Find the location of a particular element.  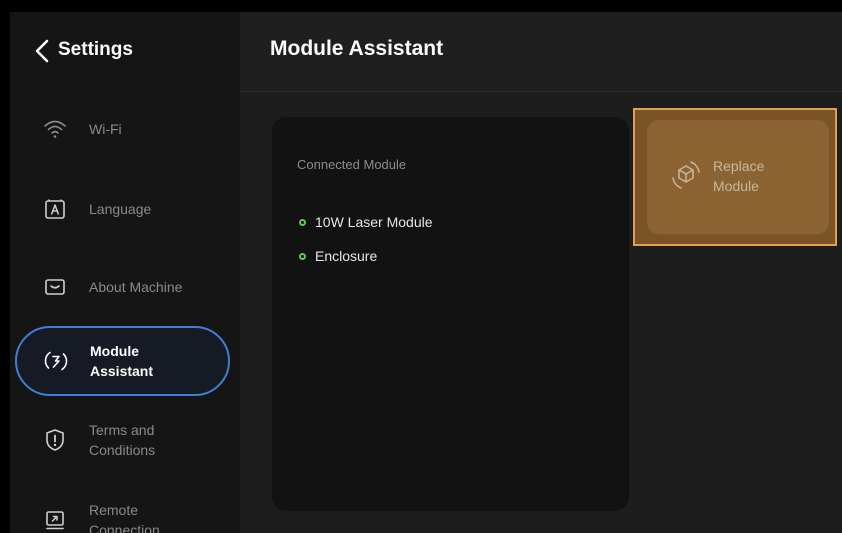

back-button is located at coordinates (42, 51).